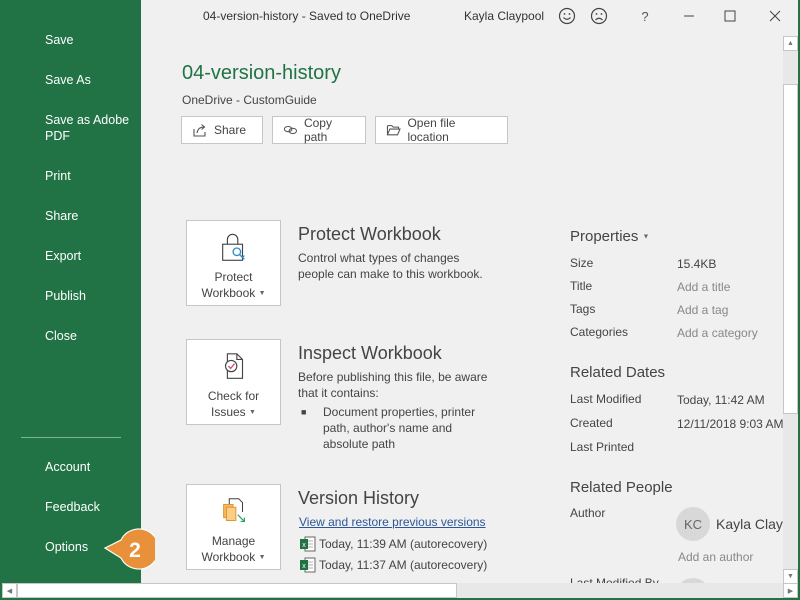 This screenshot has width=800, height=600. Describe the element at coordinates (717, 333) in the screenshot. I see `prop-value-categories: Add a category` at that location.